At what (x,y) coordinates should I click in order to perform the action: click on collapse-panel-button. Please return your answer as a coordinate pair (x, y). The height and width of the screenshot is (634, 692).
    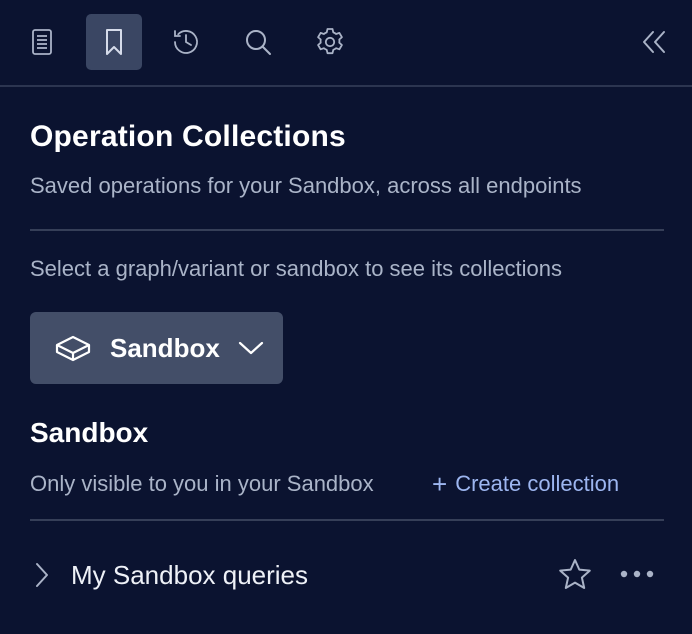
    Looking at the image, I should click on (654, 42).